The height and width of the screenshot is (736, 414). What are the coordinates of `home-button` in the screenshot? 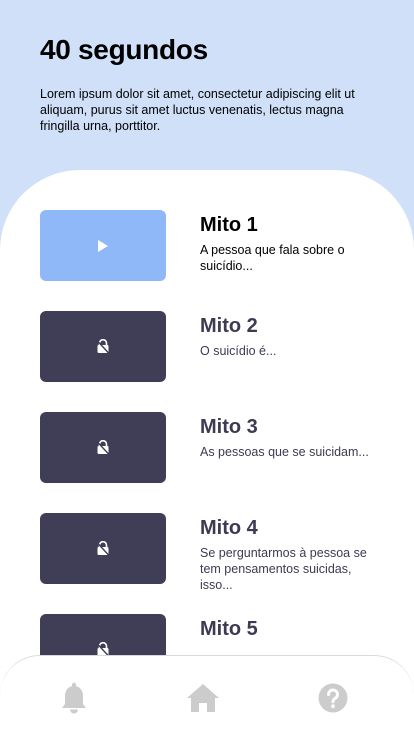 It's located at (203, 698).